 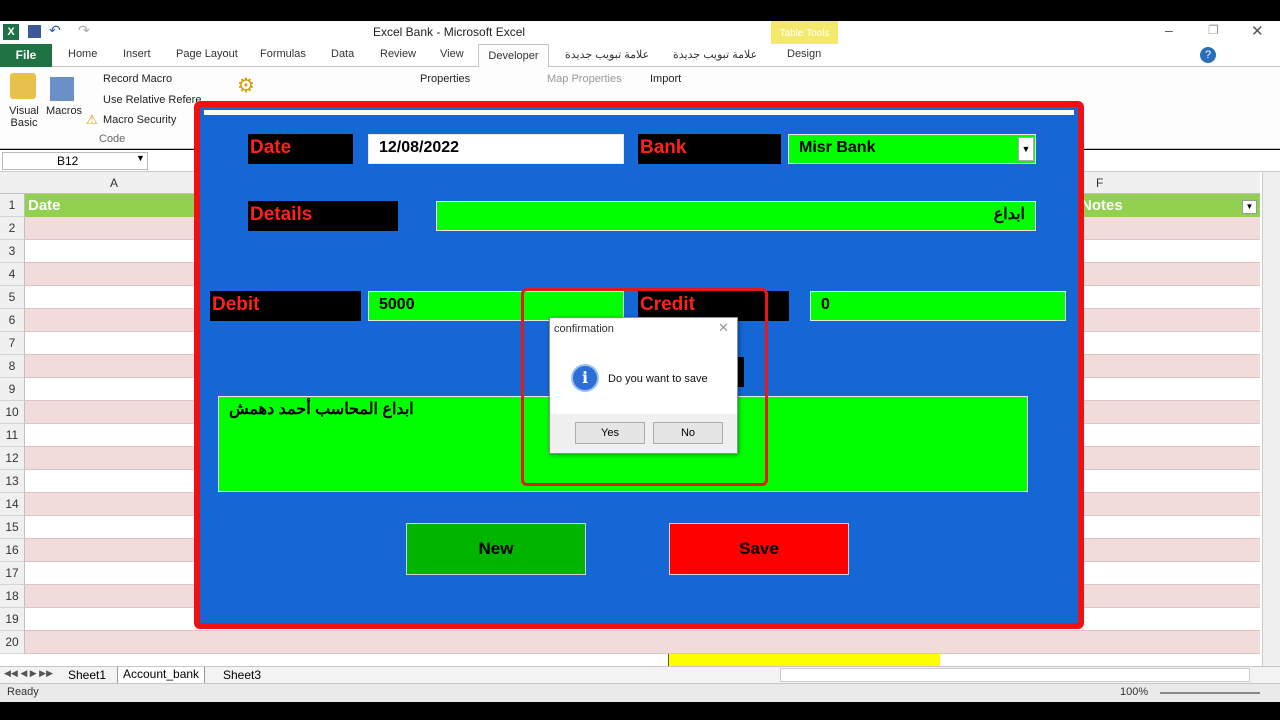 What do you see at coordinates (12, 435) in the screenshot?
I see `row-header: 11` at bounding box center [12, 435].